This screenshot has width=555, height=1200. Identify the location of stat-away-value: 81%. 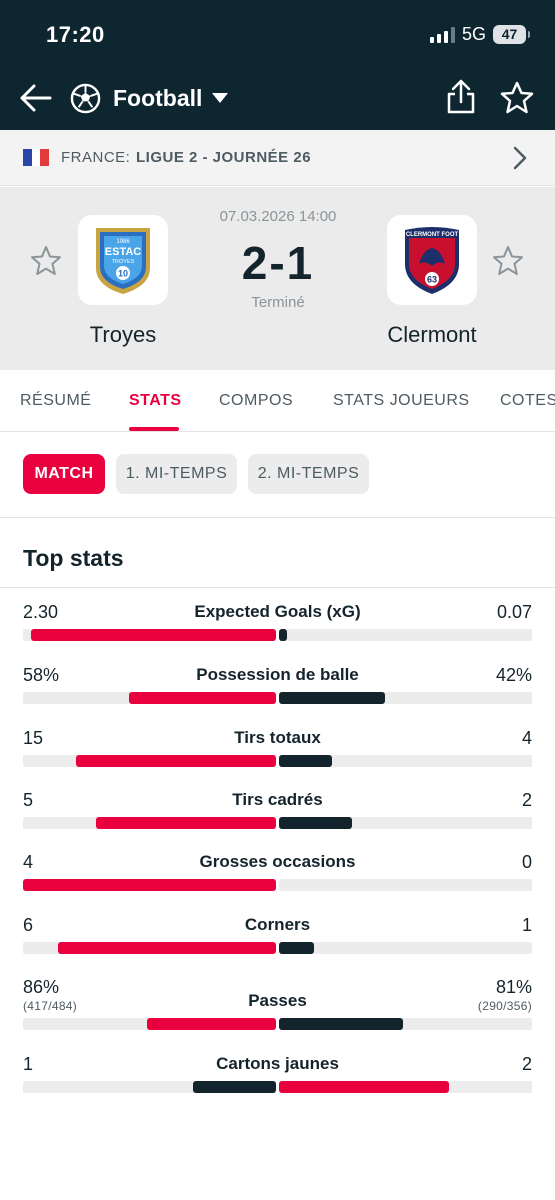
(513, 987).